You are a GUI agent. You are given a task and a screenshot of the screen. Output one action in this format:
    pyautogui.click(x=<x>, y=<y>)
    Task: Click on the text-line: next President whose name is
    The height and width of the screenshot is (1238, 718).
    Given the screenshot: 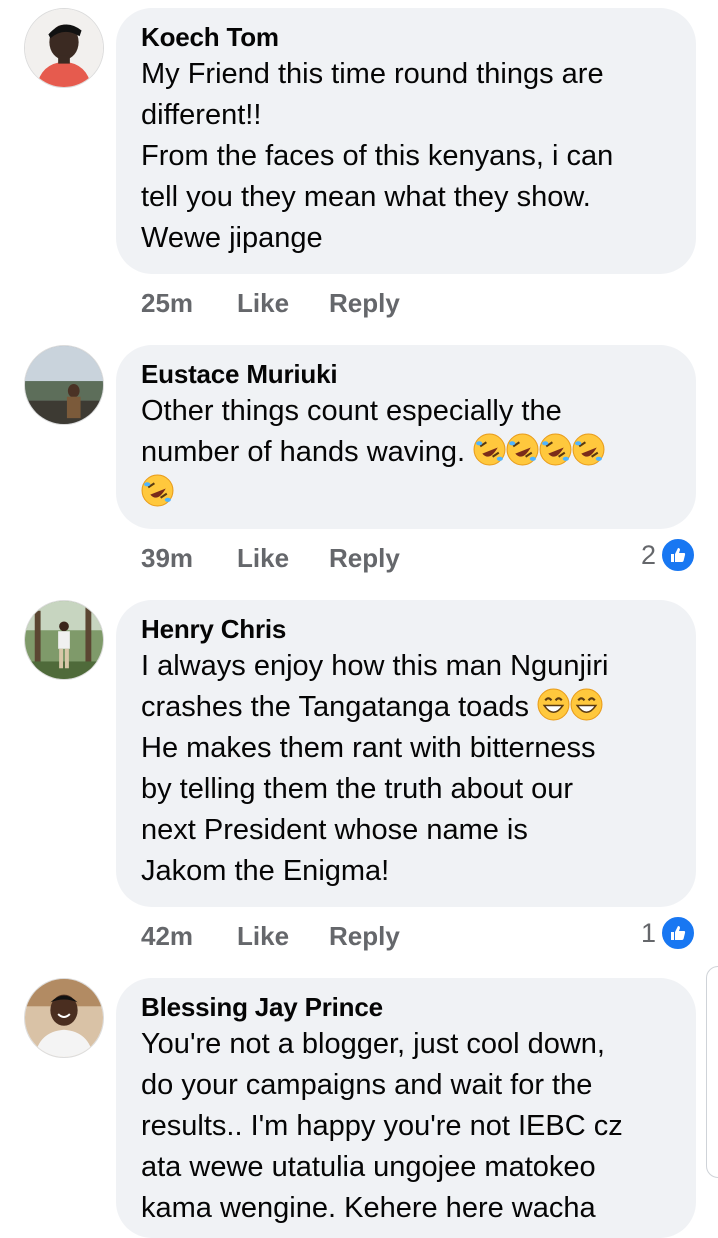 What is the action you would take?
    pyautogui.click(x=334, y=830)
    